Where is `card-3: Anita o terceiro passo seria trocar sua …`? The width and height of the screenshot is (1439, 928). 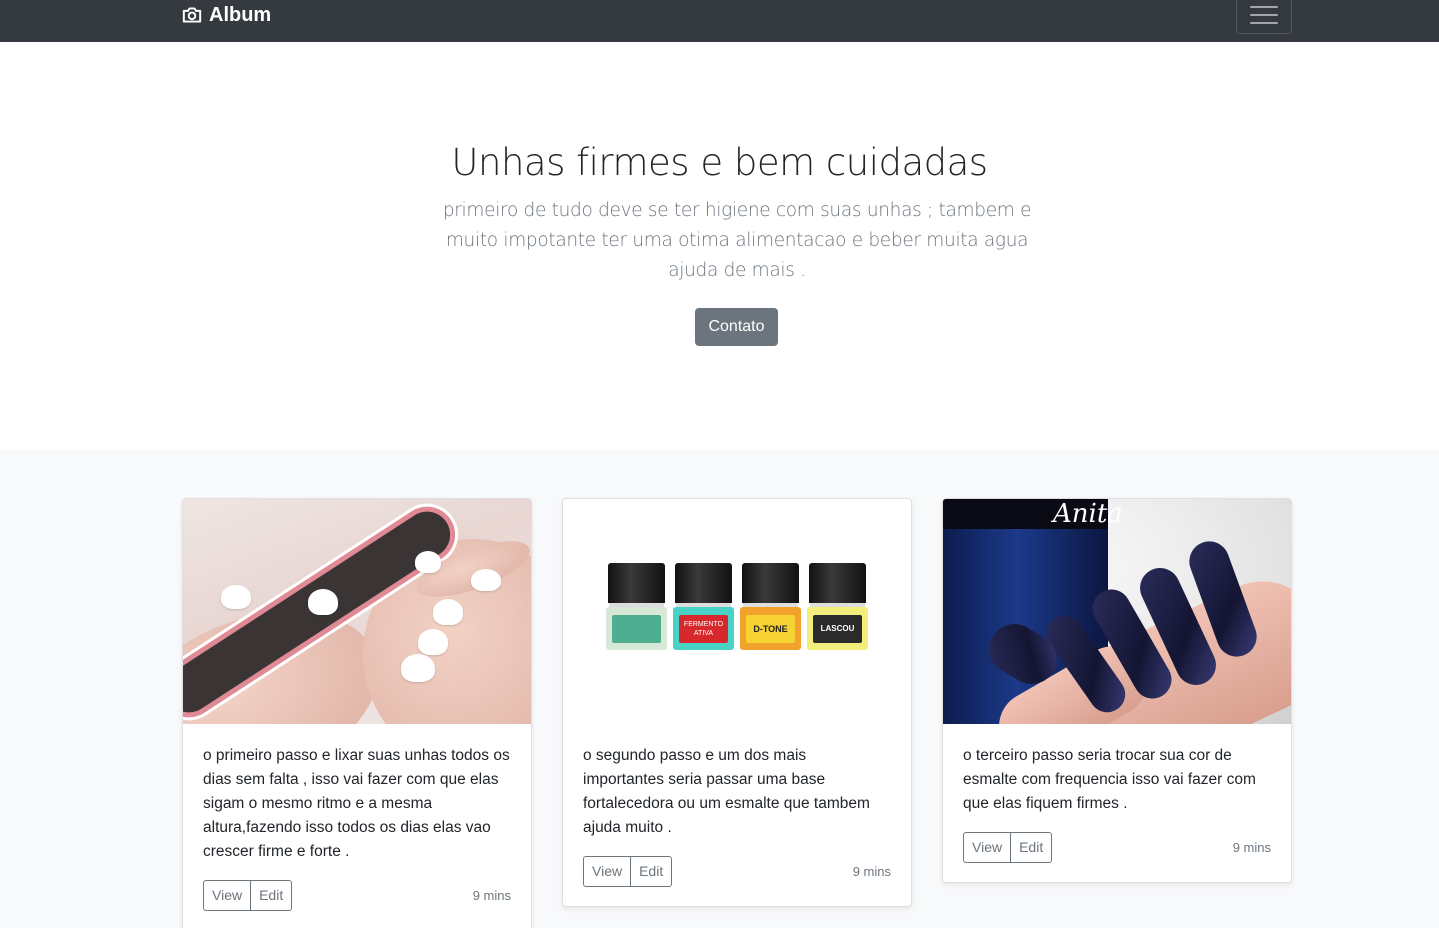 card-3: Anita o terceiro passo seria trocar sua … is located at coordinates (1117, 690).